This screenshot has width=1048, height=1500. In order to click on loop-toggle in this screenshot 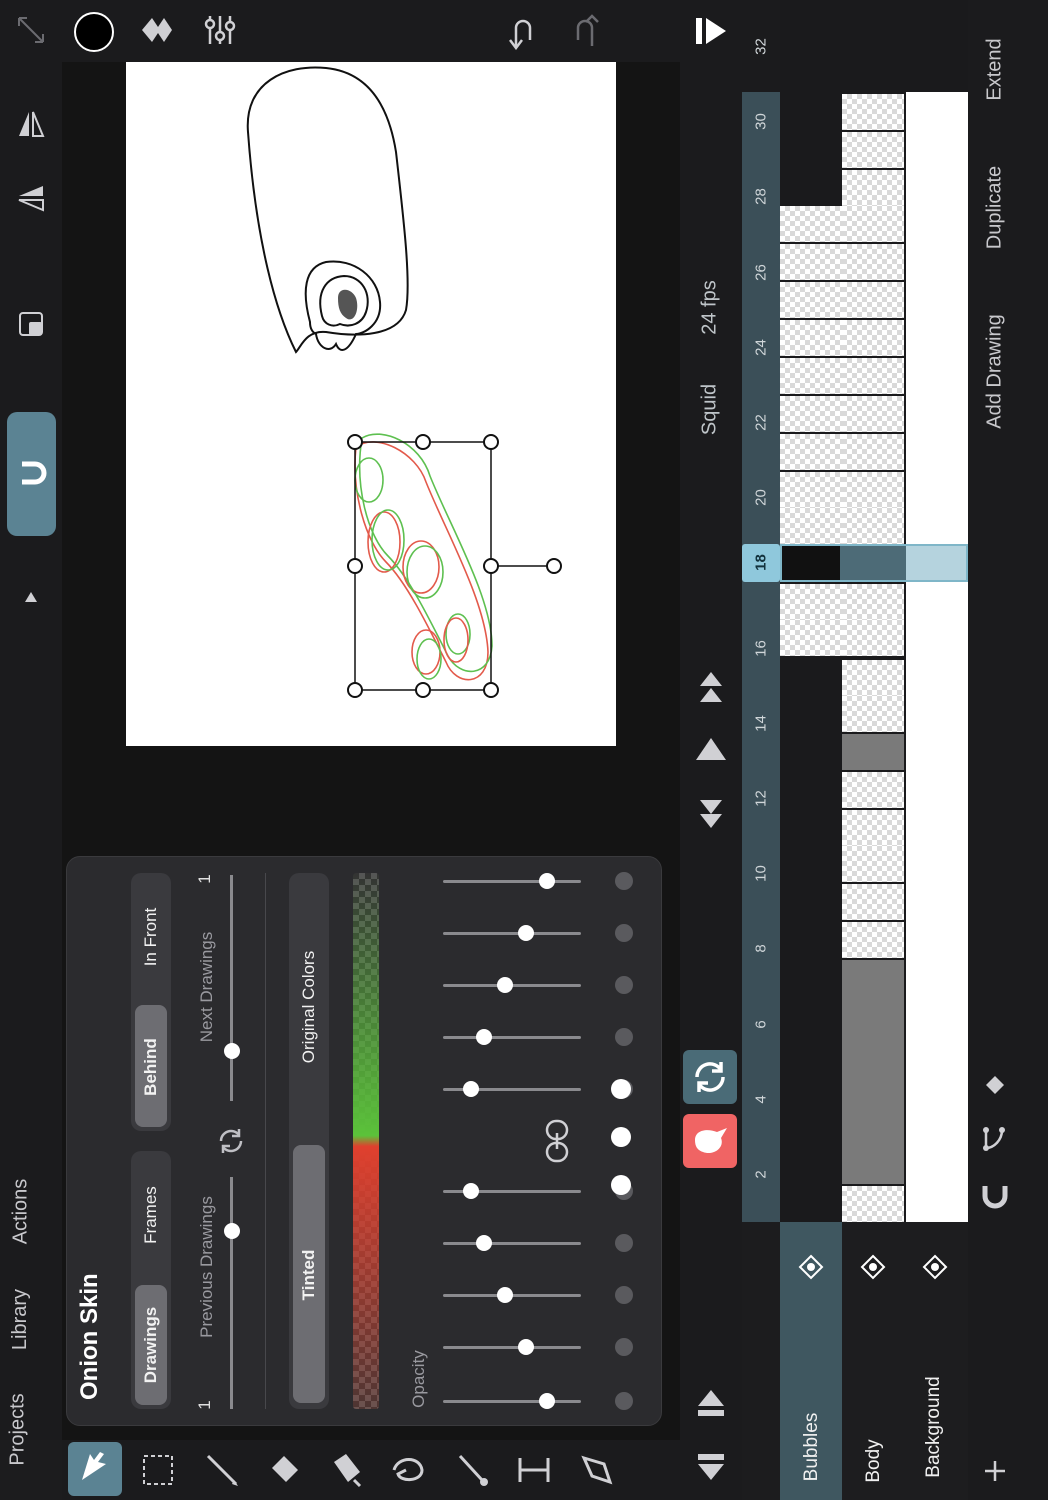, I will do `click(710, 1077)`.